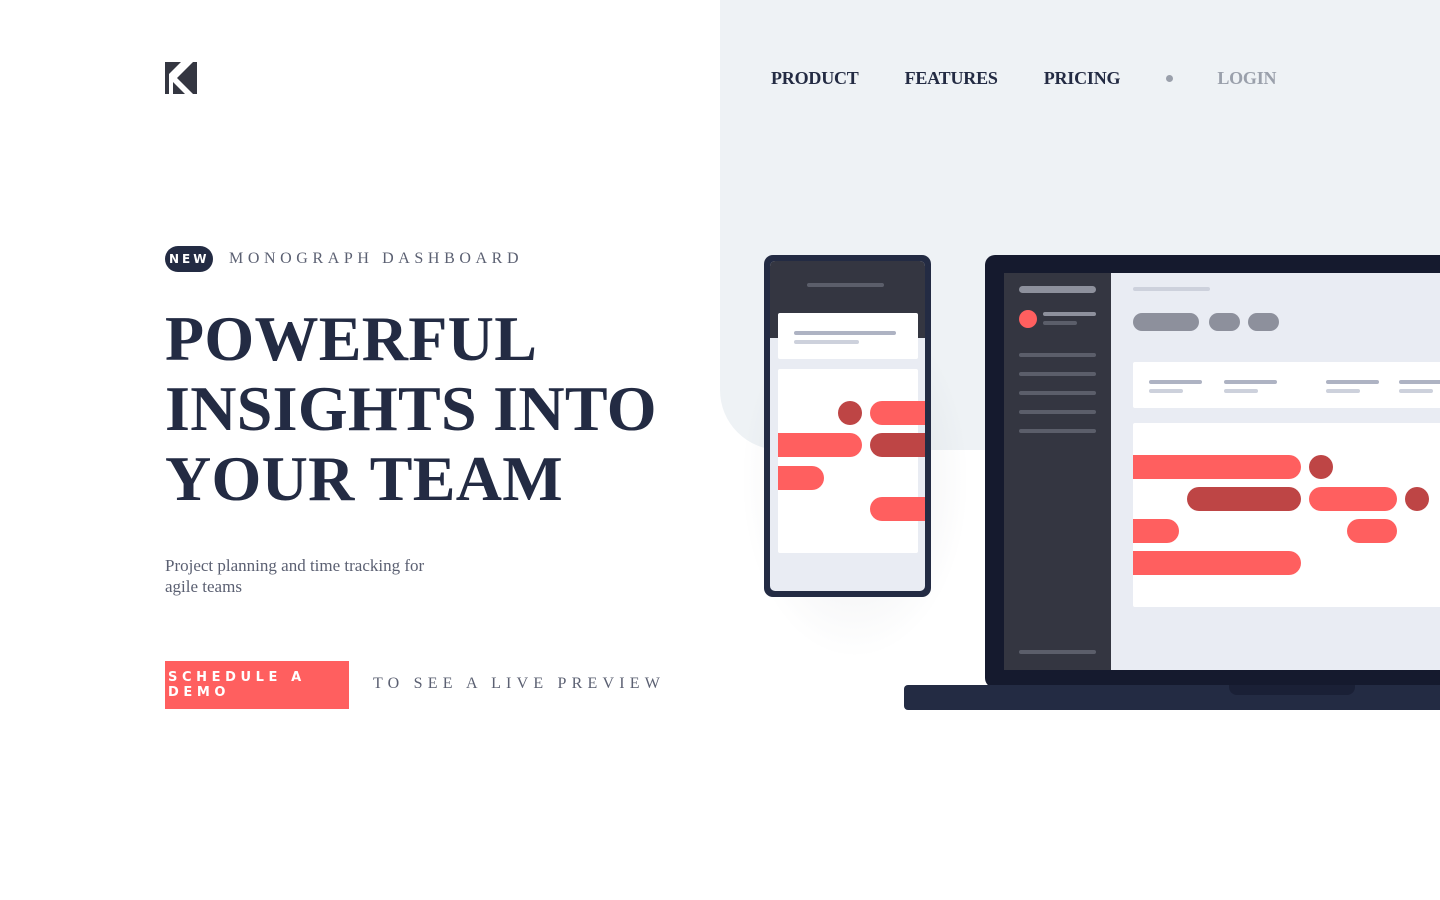  Describe the element at coordinates (845, 285) in the screenshot. I see `phone-notch-bar` at that location.